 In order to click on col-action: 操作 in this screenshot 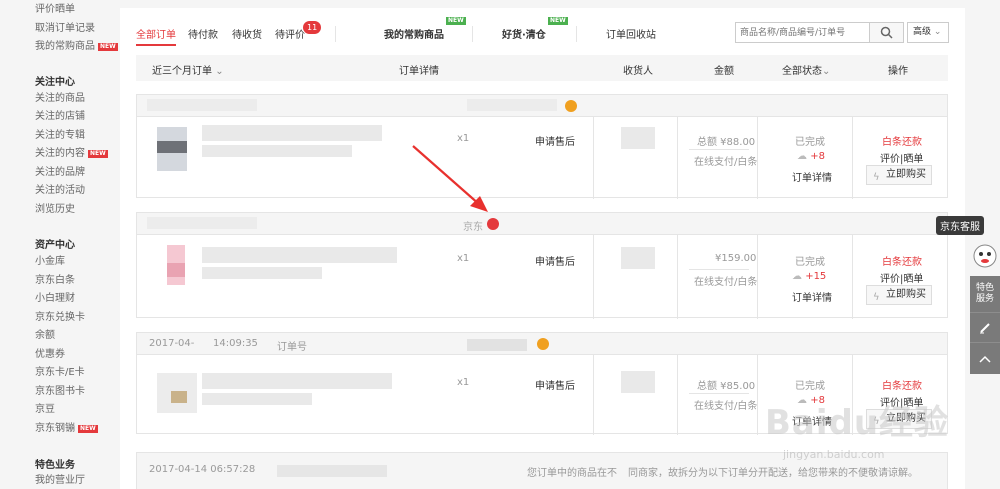, I will do `click(898, 71)`.